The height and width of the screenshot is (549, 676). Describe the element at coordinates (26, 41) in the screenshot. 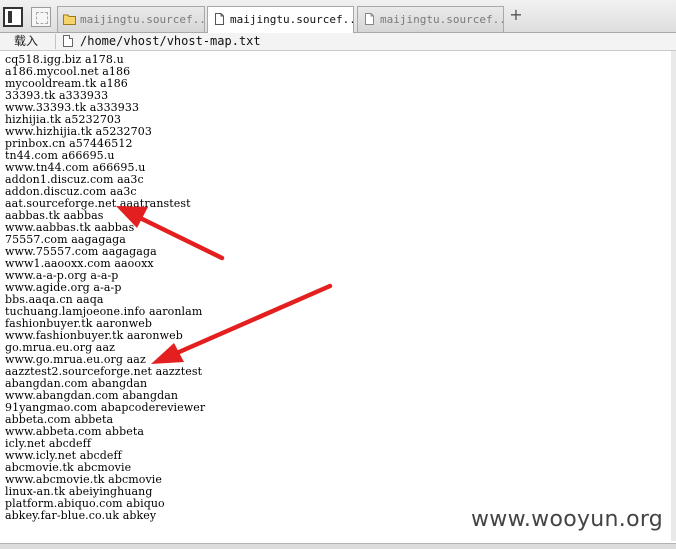

I see `load-button: 载入` at that location.